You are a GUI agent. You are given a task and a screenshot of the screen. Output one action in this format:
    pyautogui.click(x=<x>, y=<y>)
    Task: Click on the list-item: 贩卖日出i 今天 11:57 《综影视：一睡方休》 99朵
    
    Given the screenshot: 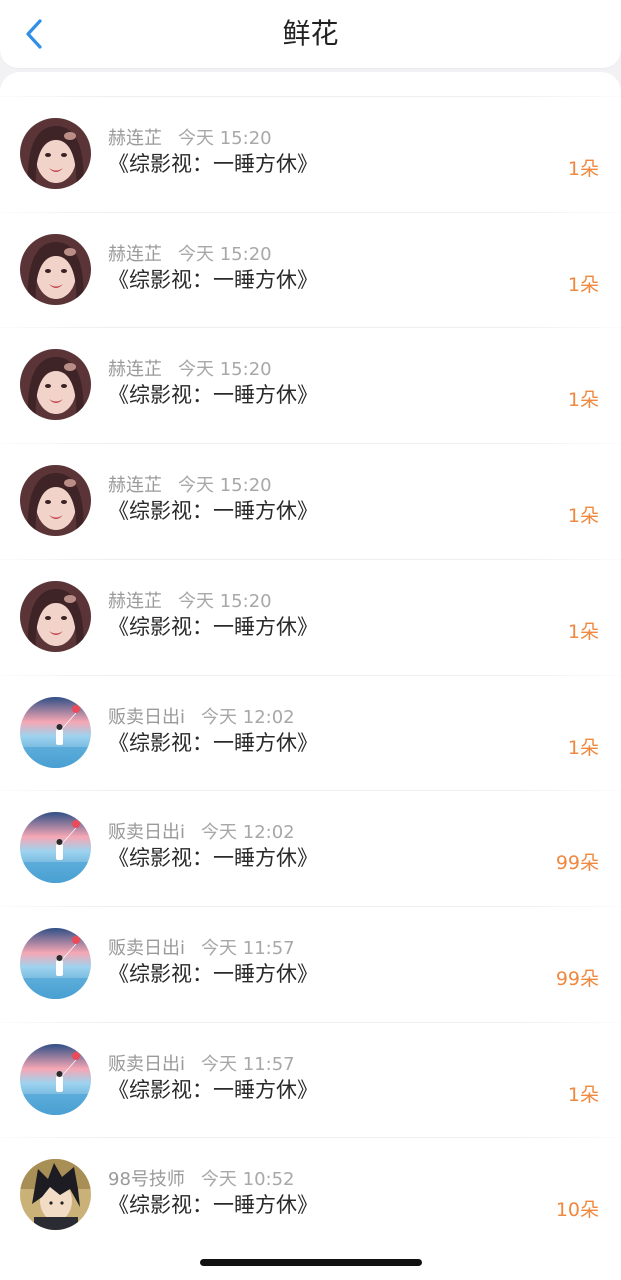 What is the action you would take?
    pyautogui.click(x=310, y=963)
    